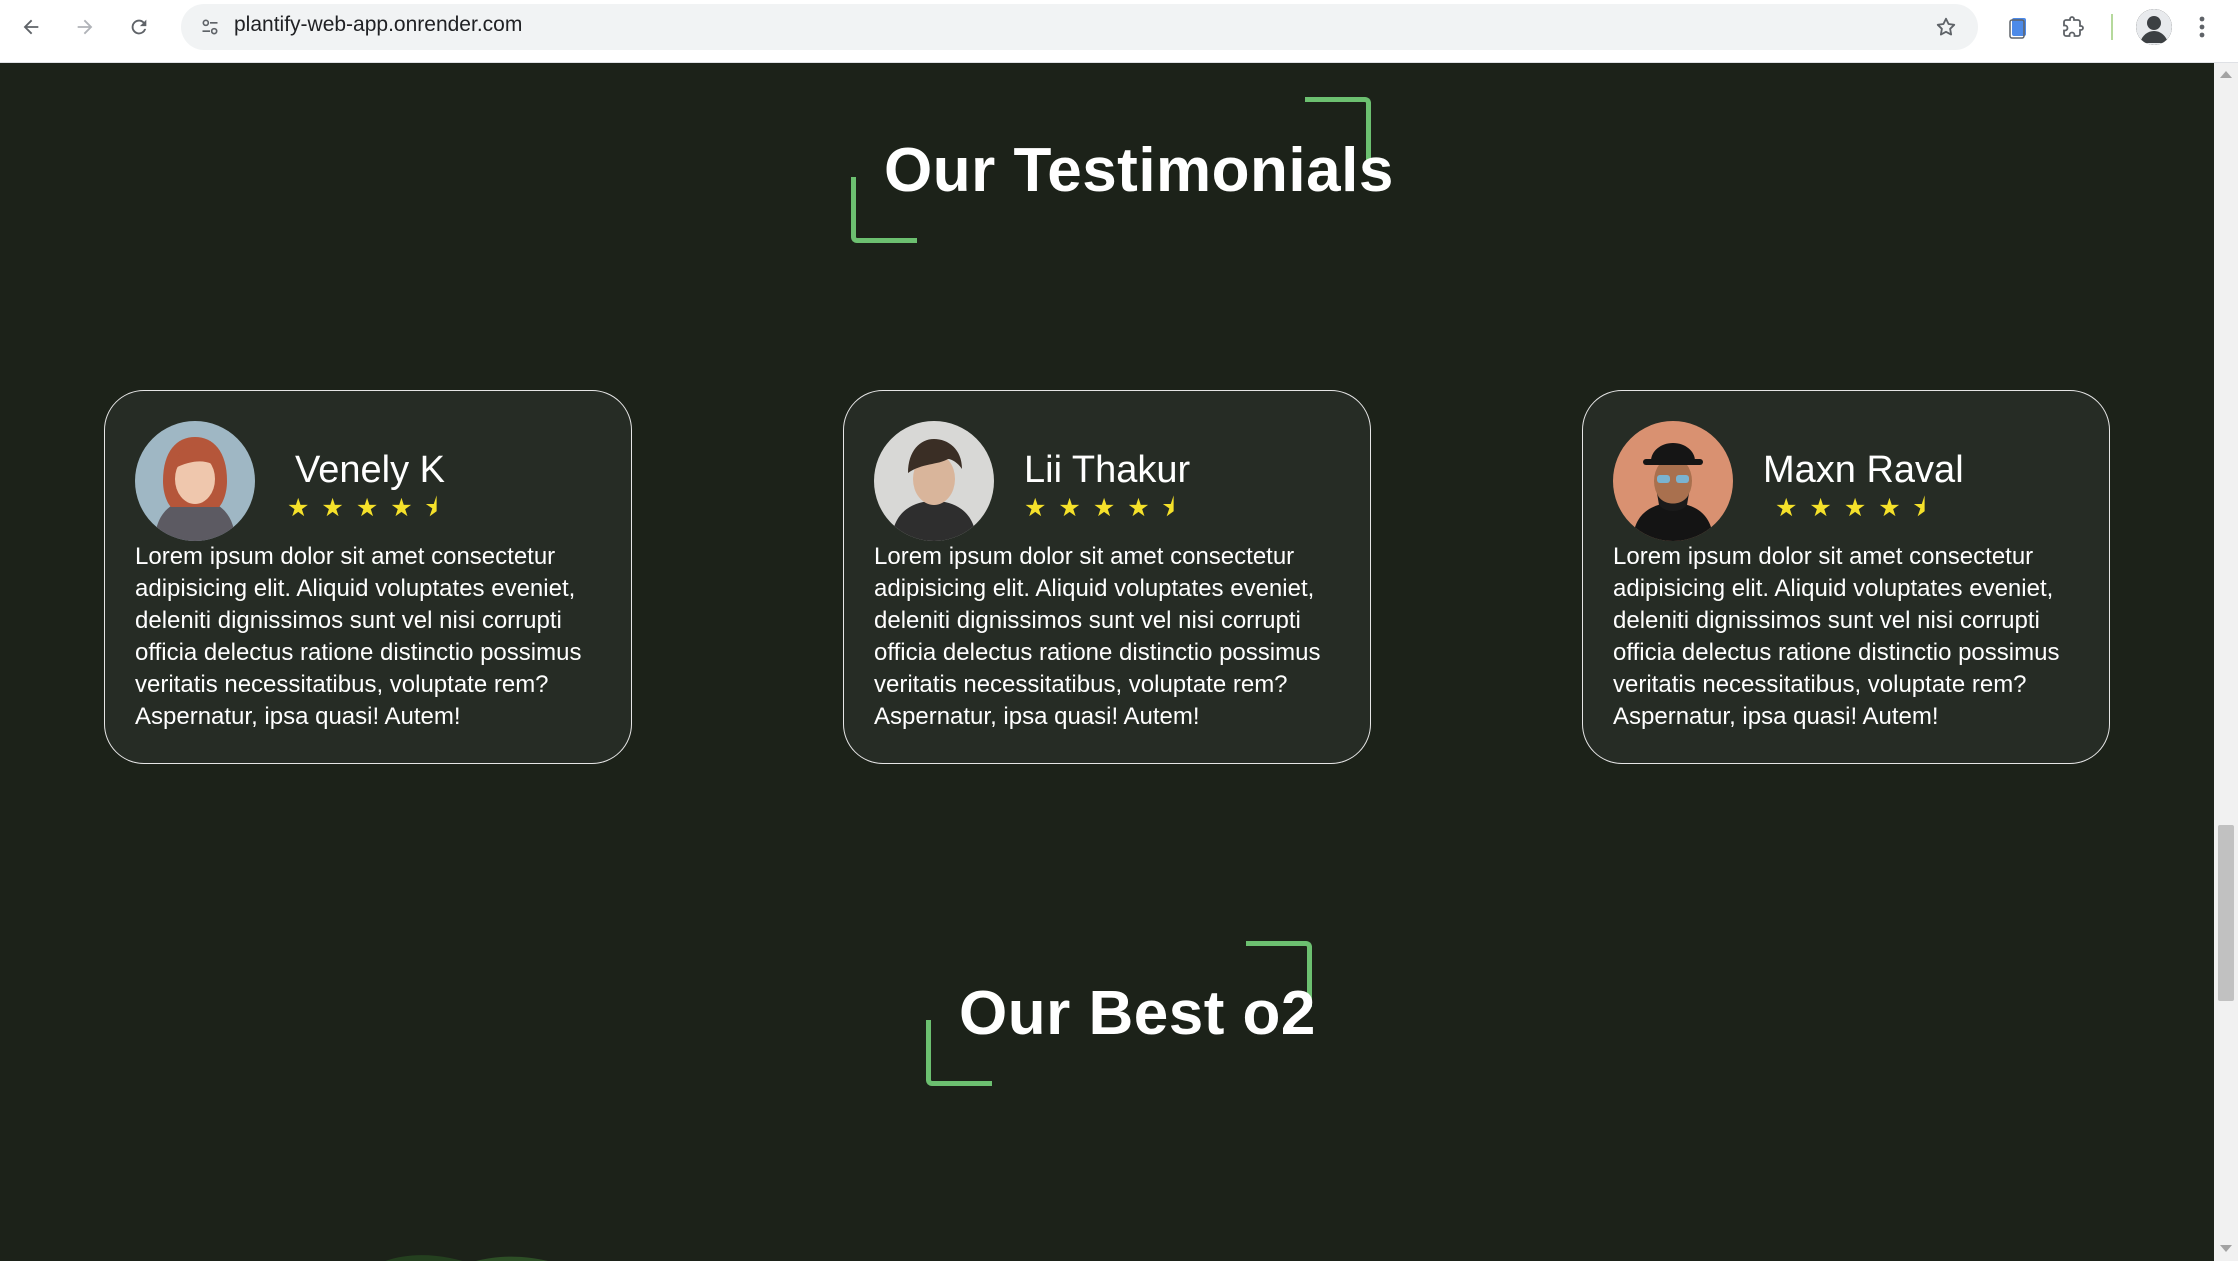  Describe the element at coordinates (2226, 913) in the screenshot. I see `scrollbar-thumb` at that location.